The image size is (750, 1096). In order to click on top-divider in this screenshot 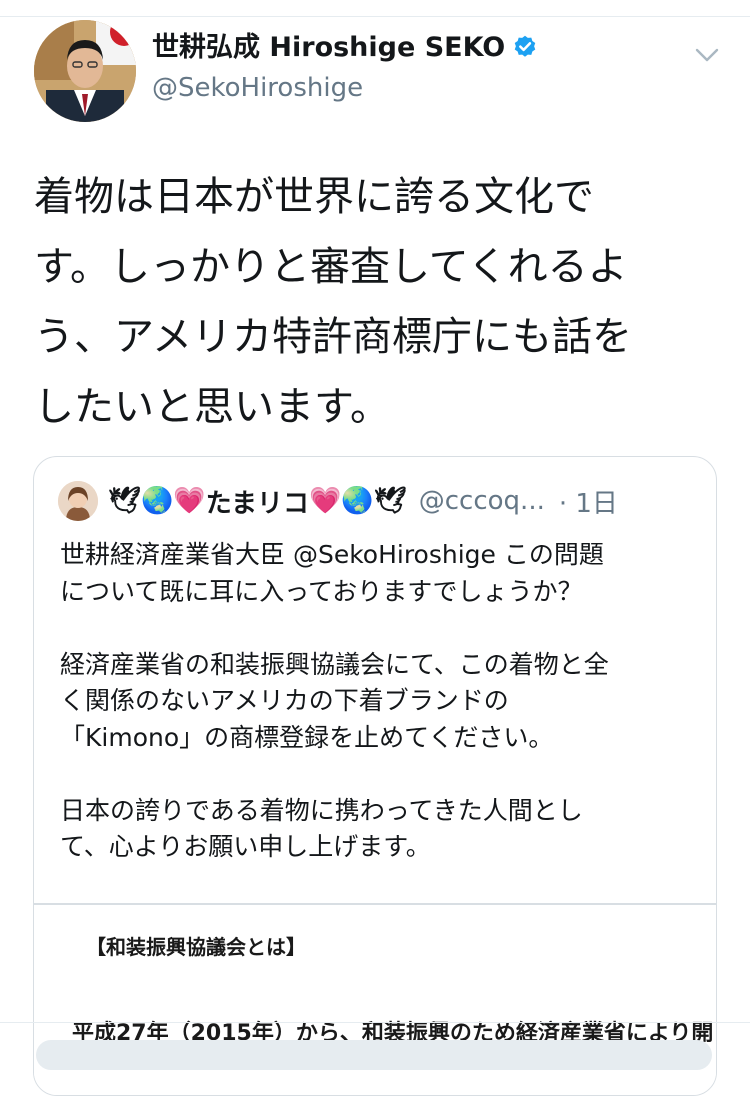, I will do `click(375, 16)`.